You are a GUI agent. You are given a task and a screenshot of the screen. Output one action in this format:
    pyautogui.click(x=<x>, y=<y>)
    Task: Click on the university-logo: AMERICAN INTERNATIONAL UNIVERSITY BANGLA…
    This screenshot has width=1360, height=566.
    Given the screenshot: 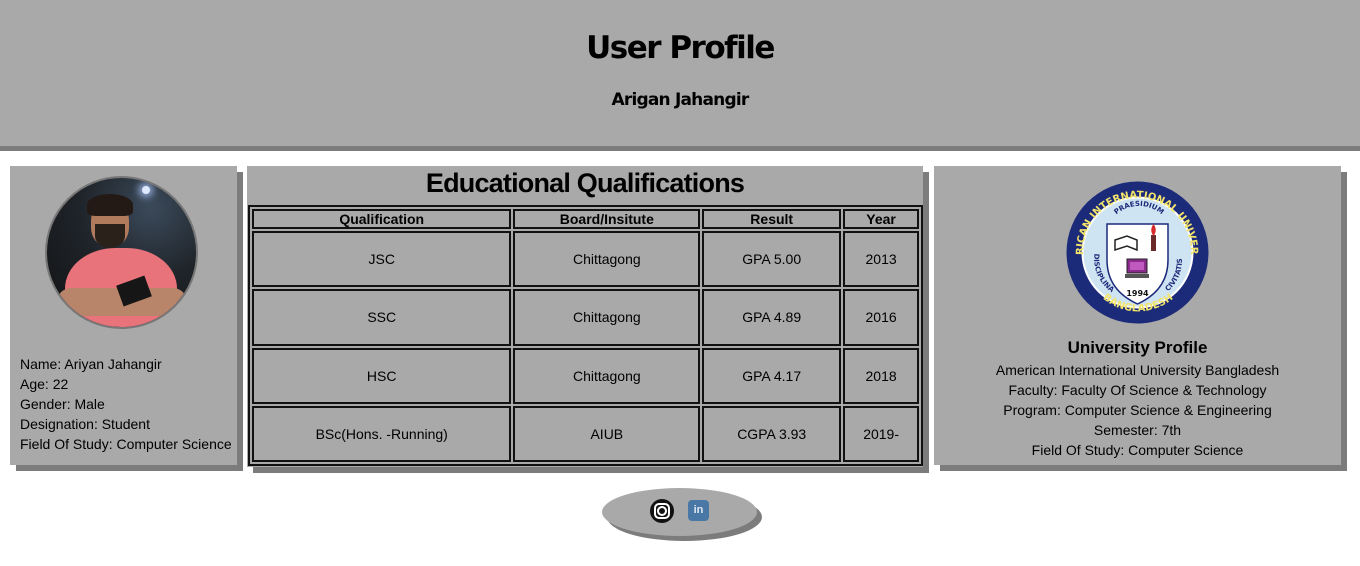 What is the action you would take?
    pyautogui.click(x=1137, y=252)
    